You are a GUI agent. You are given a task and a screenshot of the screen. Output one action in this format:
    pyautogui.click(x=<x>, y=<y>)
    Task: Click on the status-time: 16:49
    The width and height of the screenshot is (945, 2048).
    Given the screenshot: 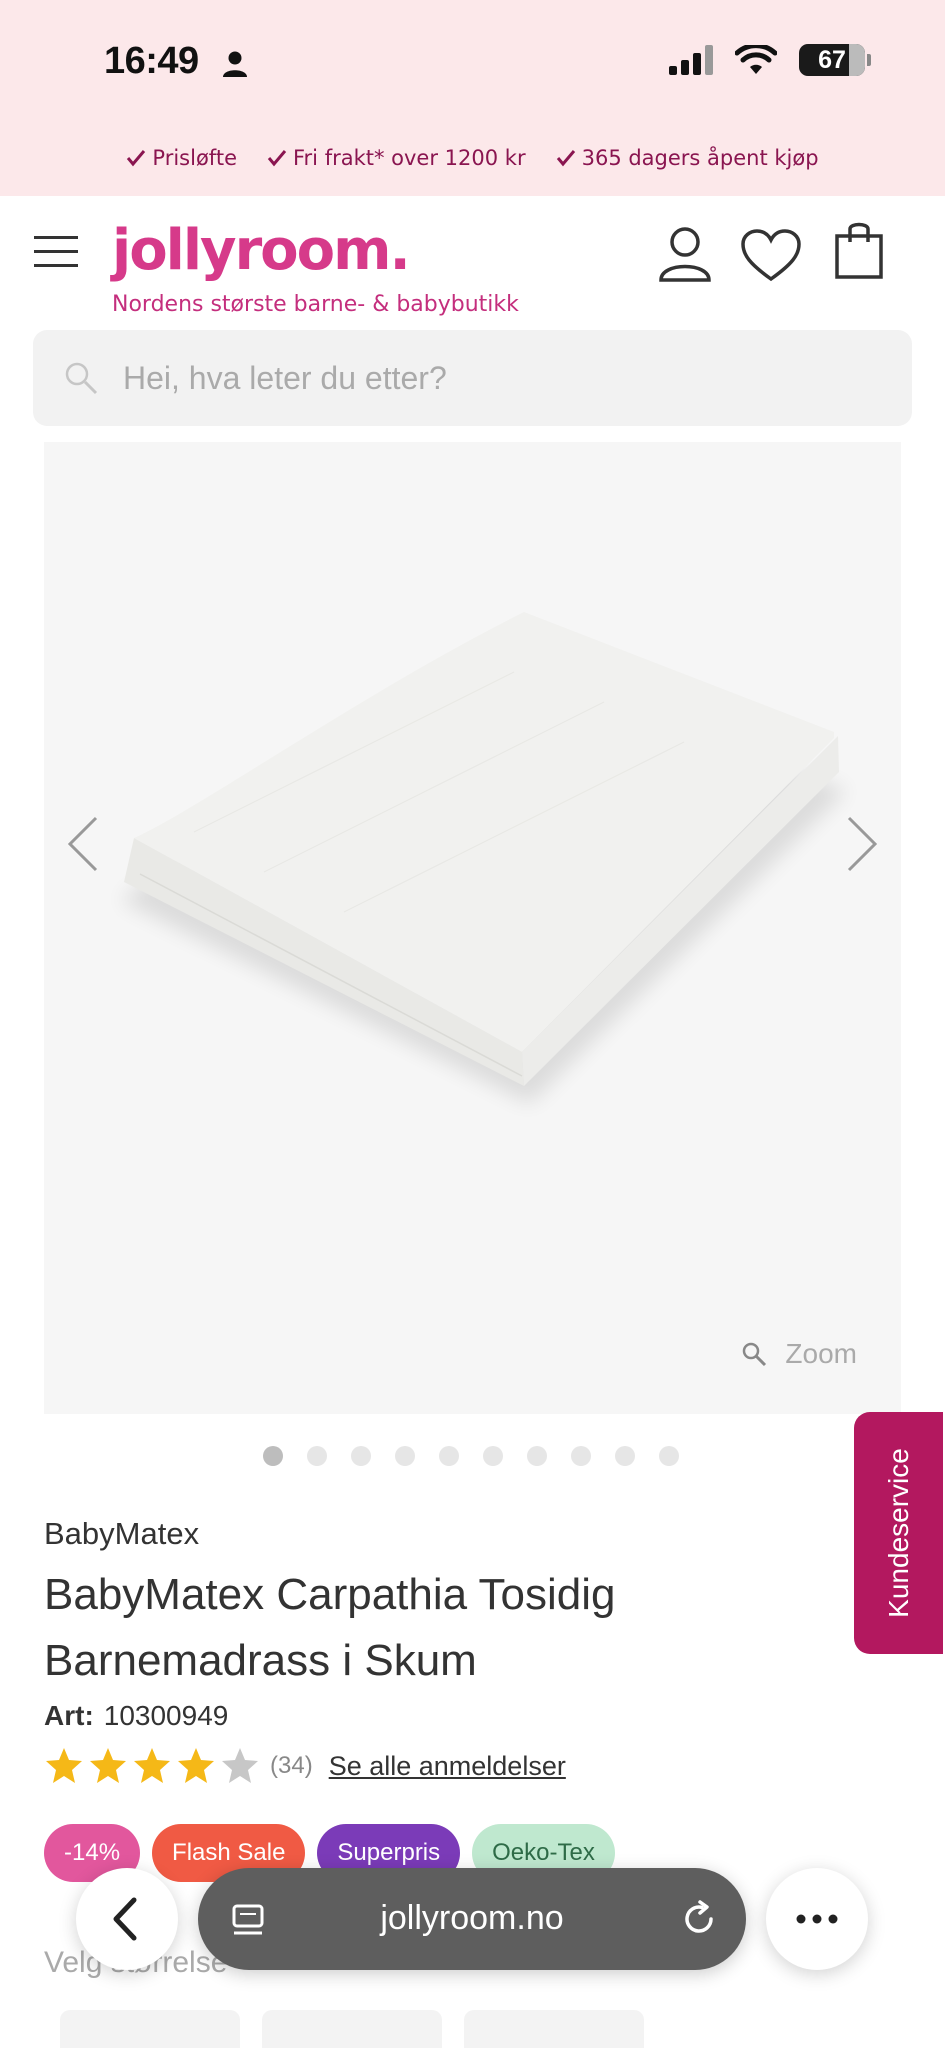 What is the action you would take?
    pyautogui.click(x=151, y=61)
    